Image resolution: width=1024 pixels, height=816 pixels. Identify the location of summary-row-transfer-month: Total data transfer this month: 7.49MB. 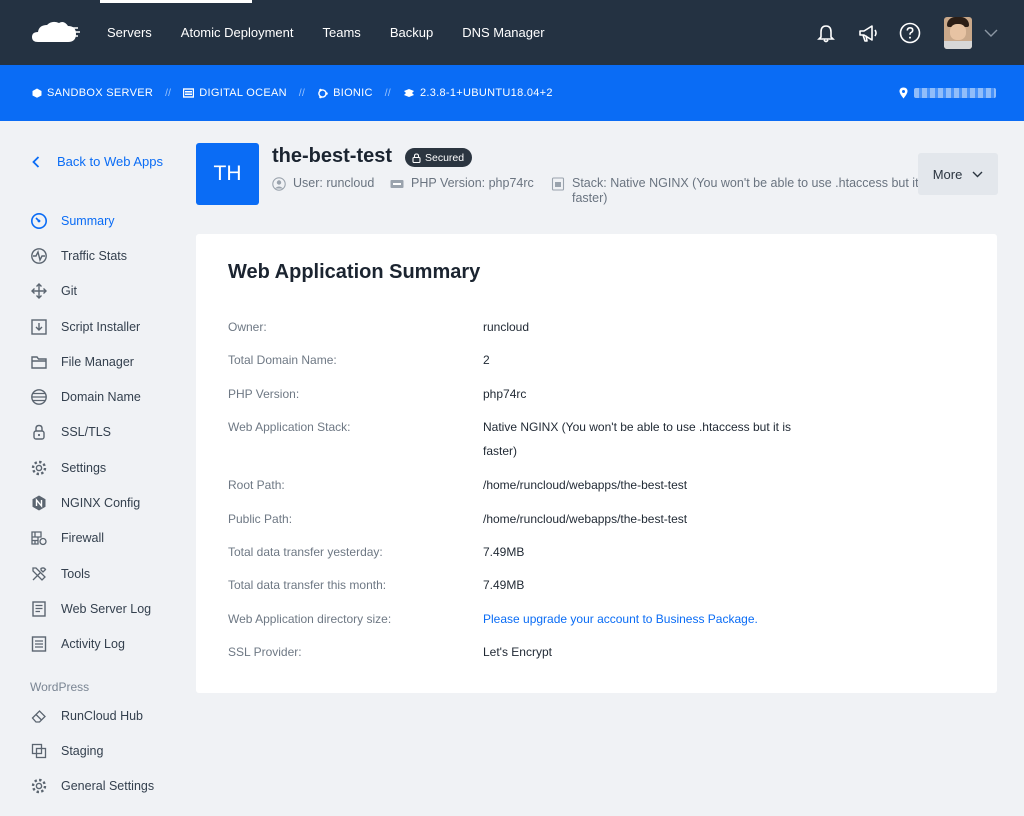
(525, 592).